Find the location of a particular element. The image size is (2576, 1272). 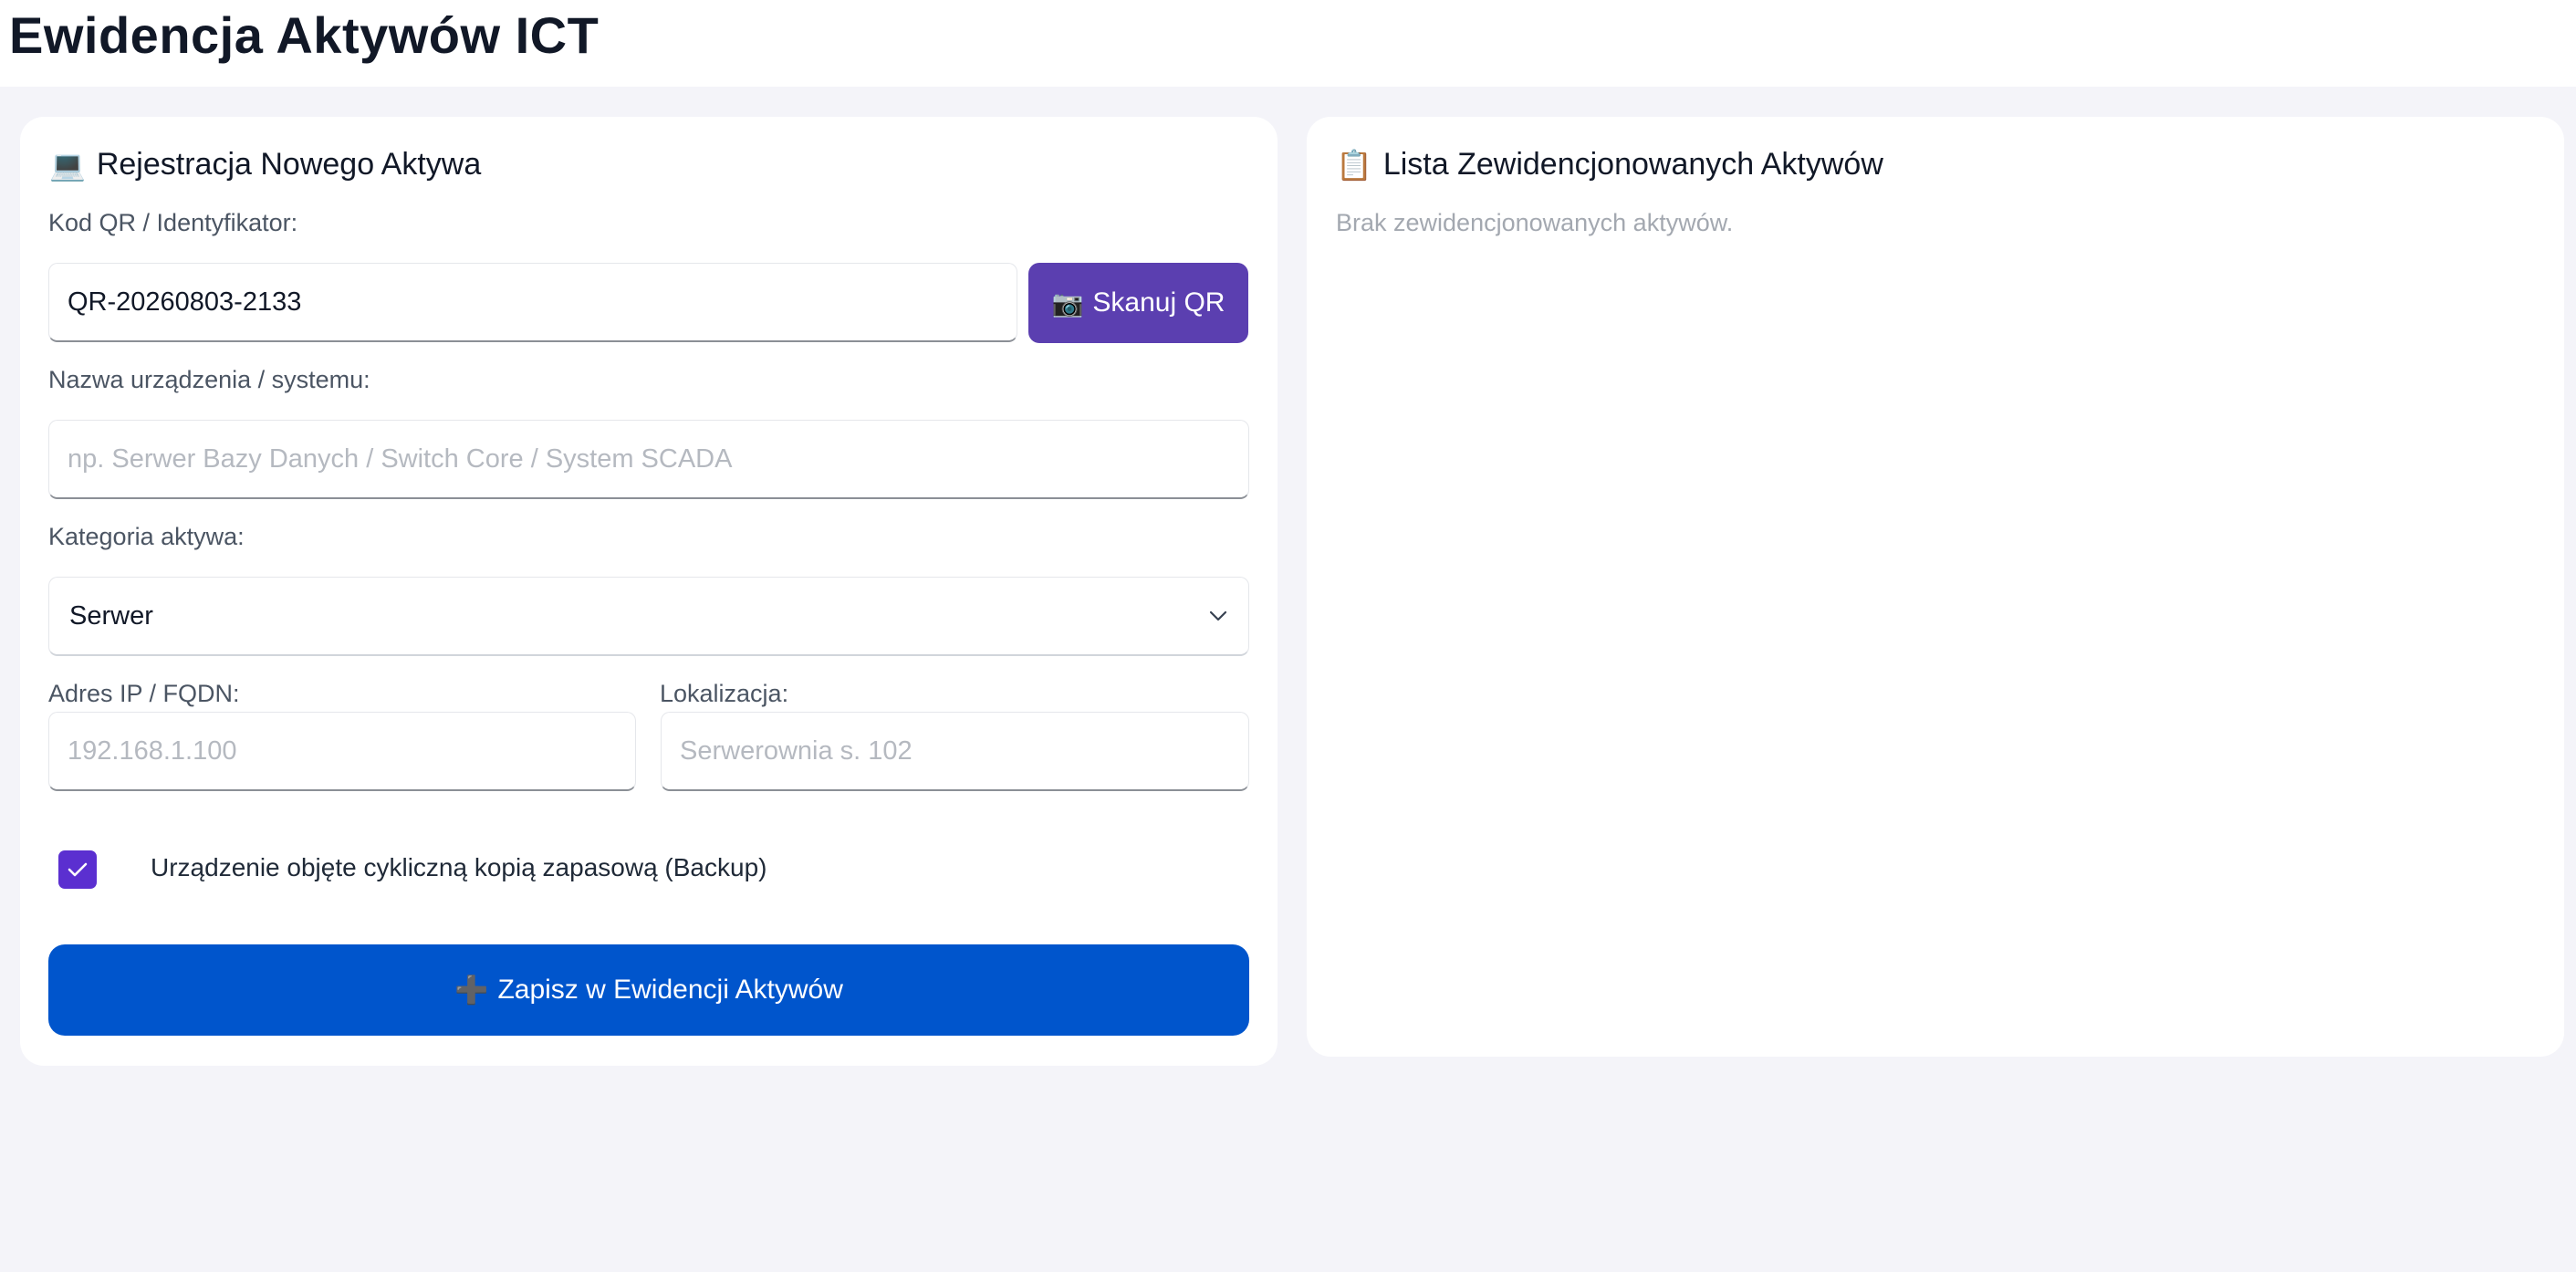

list-title: 📋 Lista Zewidencjonowanych Aktywów is located at coordinates (1609, 164).